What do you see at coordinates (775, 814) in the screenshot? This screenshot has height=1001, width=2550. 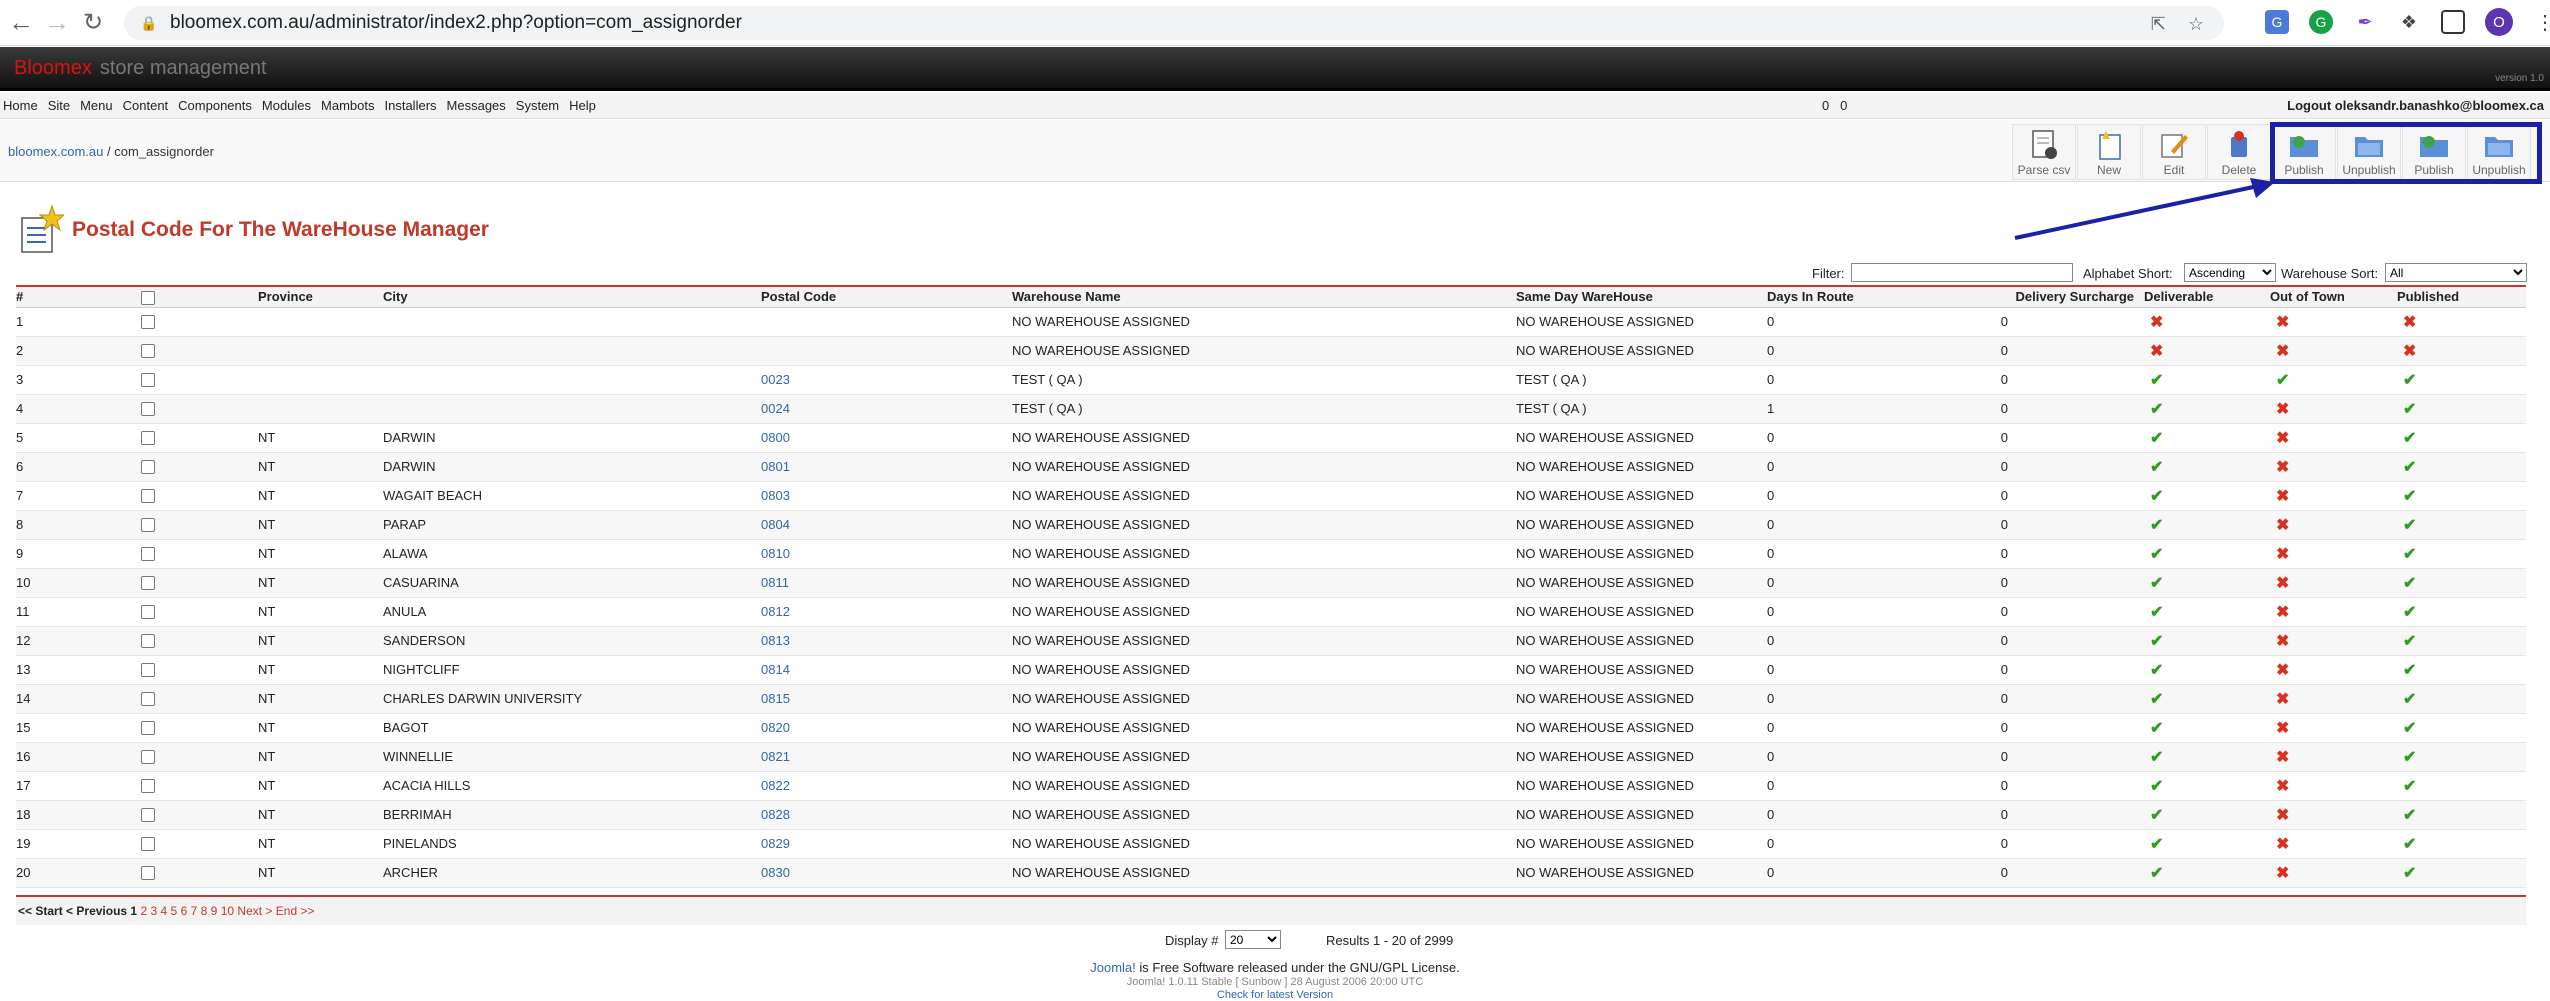 I see `postal-code-link: 0828` at bounding box center [775, 814].